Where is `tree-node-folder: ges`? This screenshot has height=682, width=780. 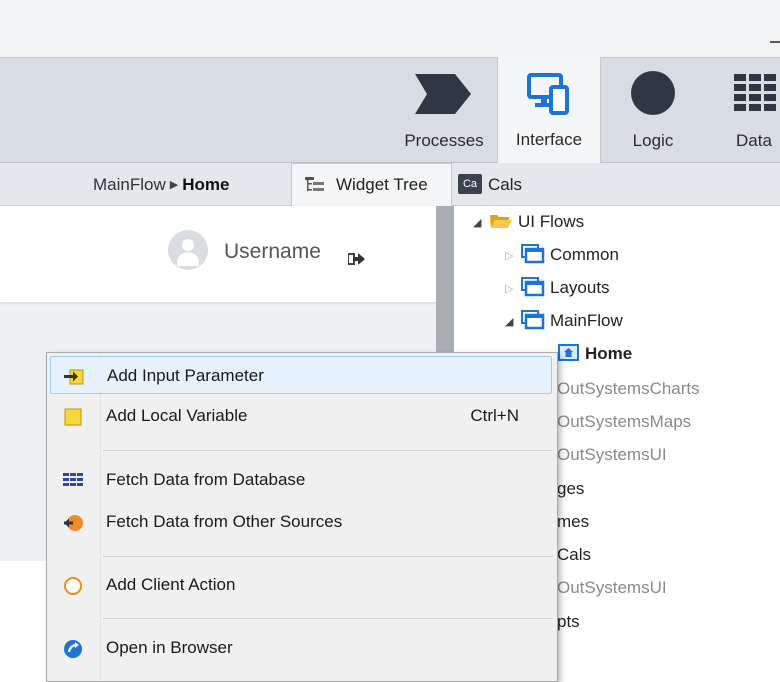 tree-node-folder: ges is located at coordinates (570, 489).